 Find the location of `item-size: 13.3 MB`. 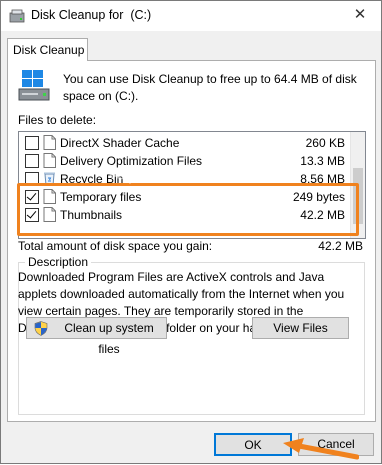

item-size: 13.3 MB is located at coordinates (322, 161).